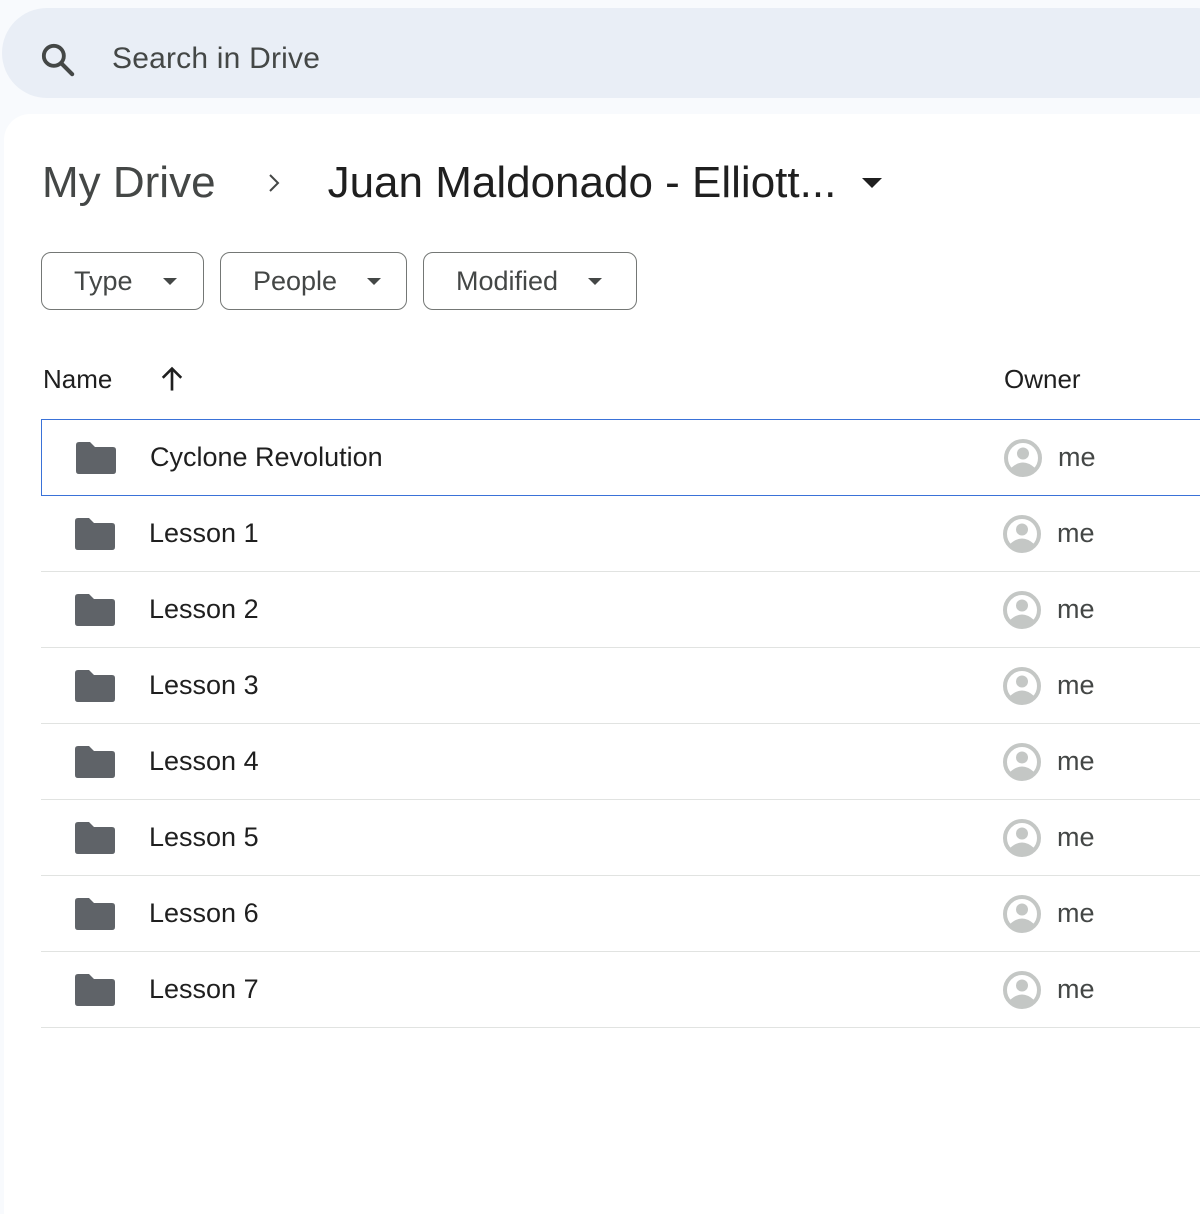  What do you see at coordinates (620, 610) in the screenshot?
I see `file-row: Lesson 2 me` at bounding box center [620, 610].